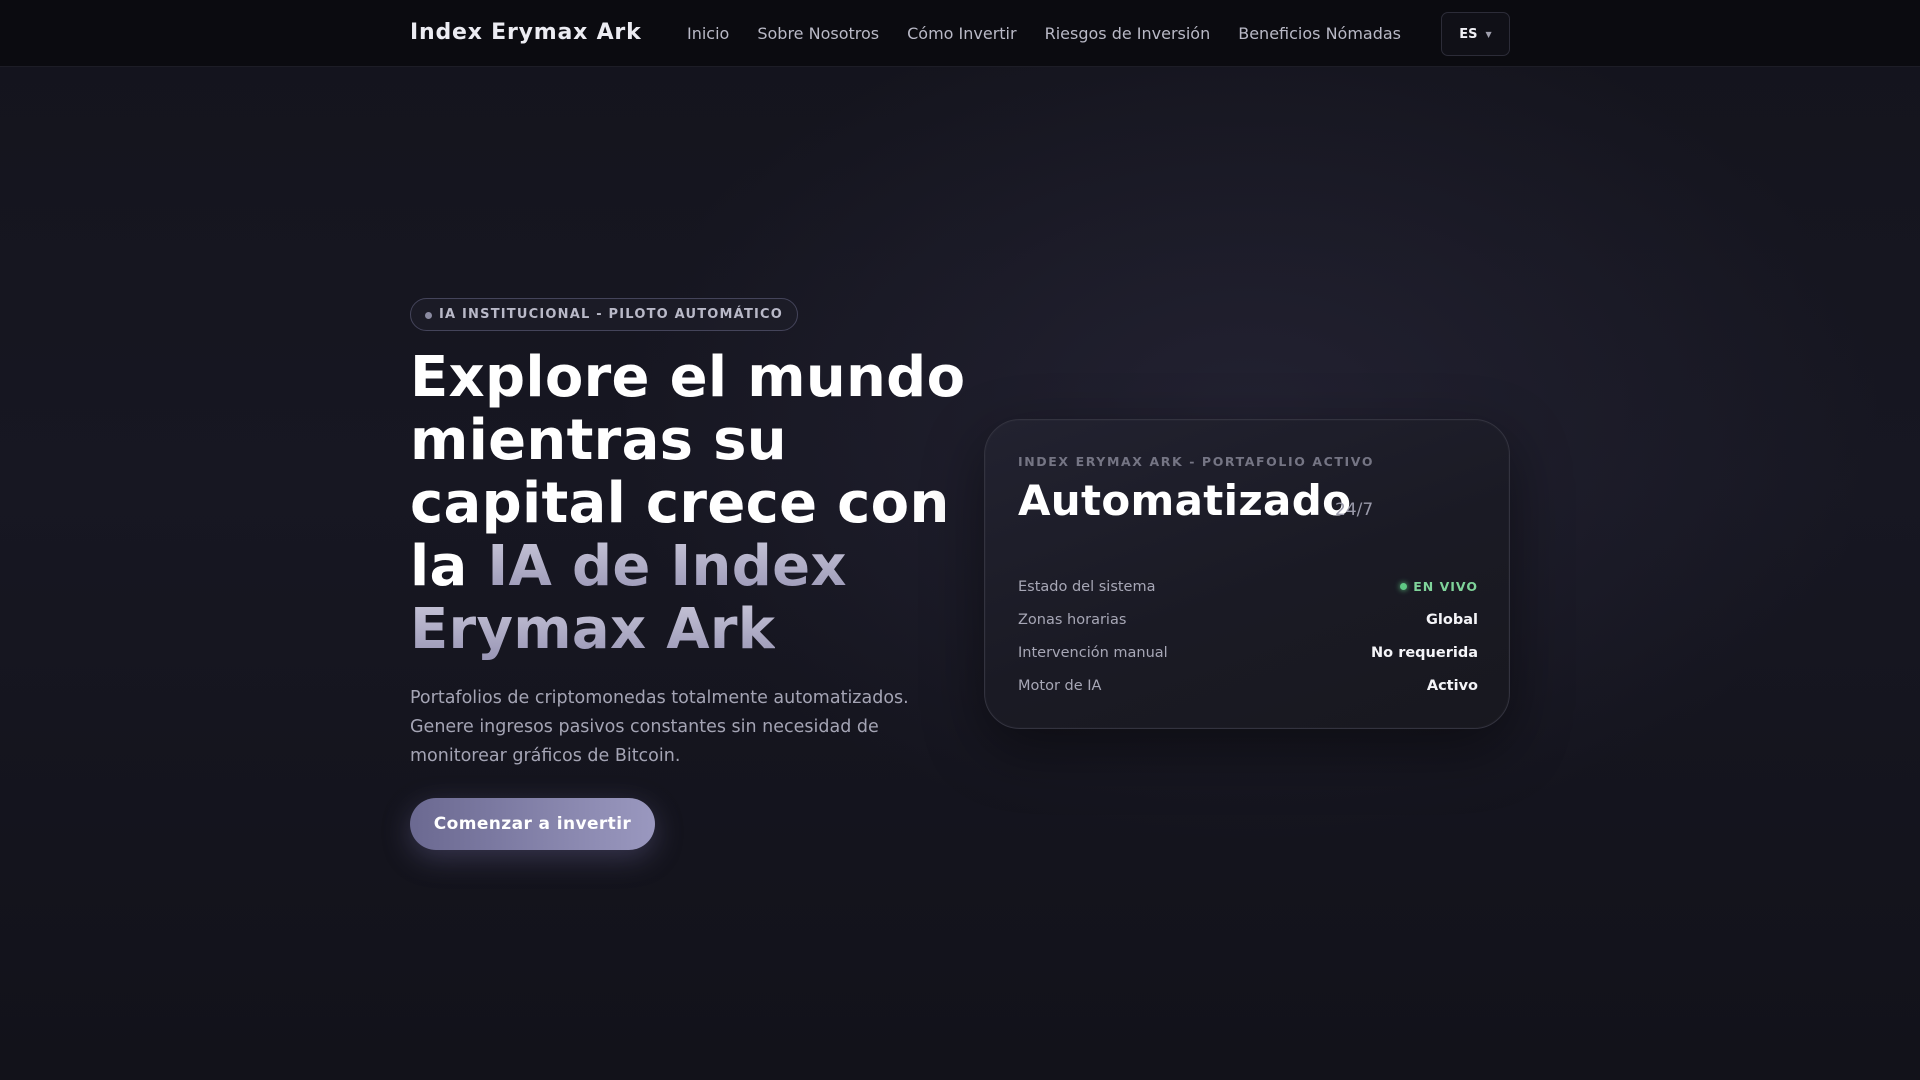 The image size is (1920, 1080). Describe the element at coordinates (611, 314) in the screenshot. I see `hero-badge-text: IA INSTITUCIONAL - PILOTO AUTOMÁTICO` at that location.